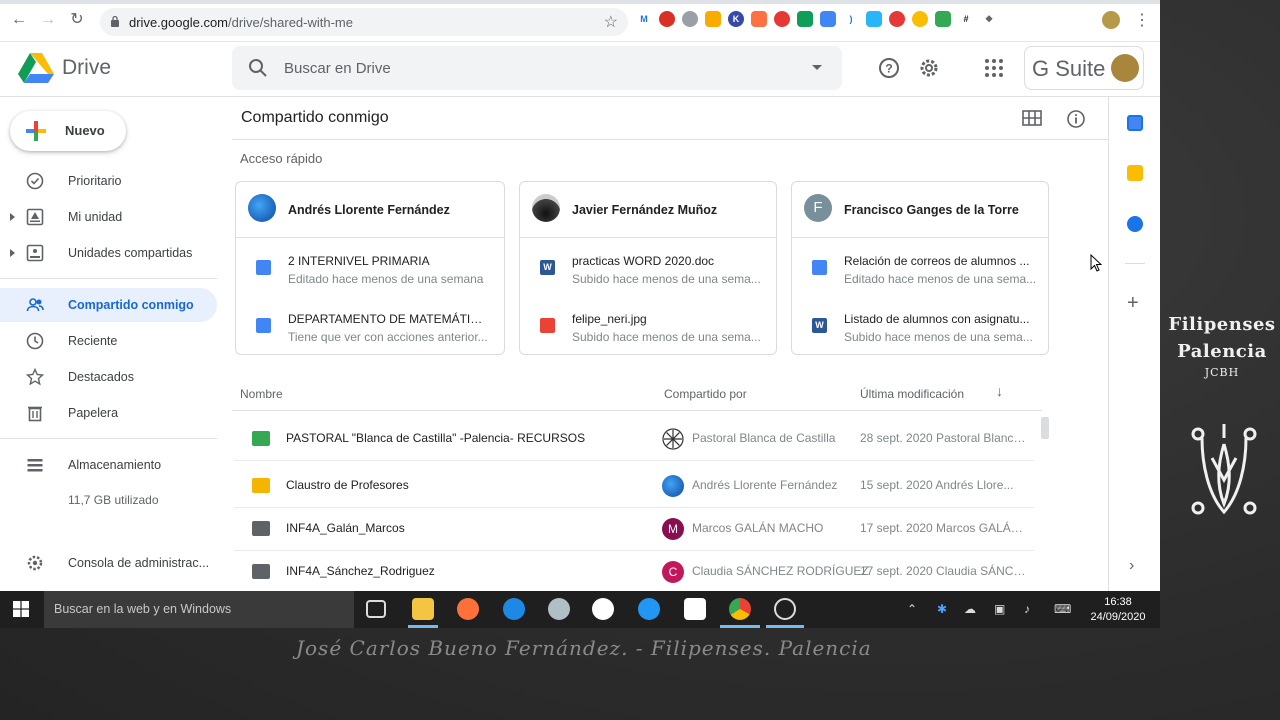  I want to click on extension-stop-icon, so click(667, 19).